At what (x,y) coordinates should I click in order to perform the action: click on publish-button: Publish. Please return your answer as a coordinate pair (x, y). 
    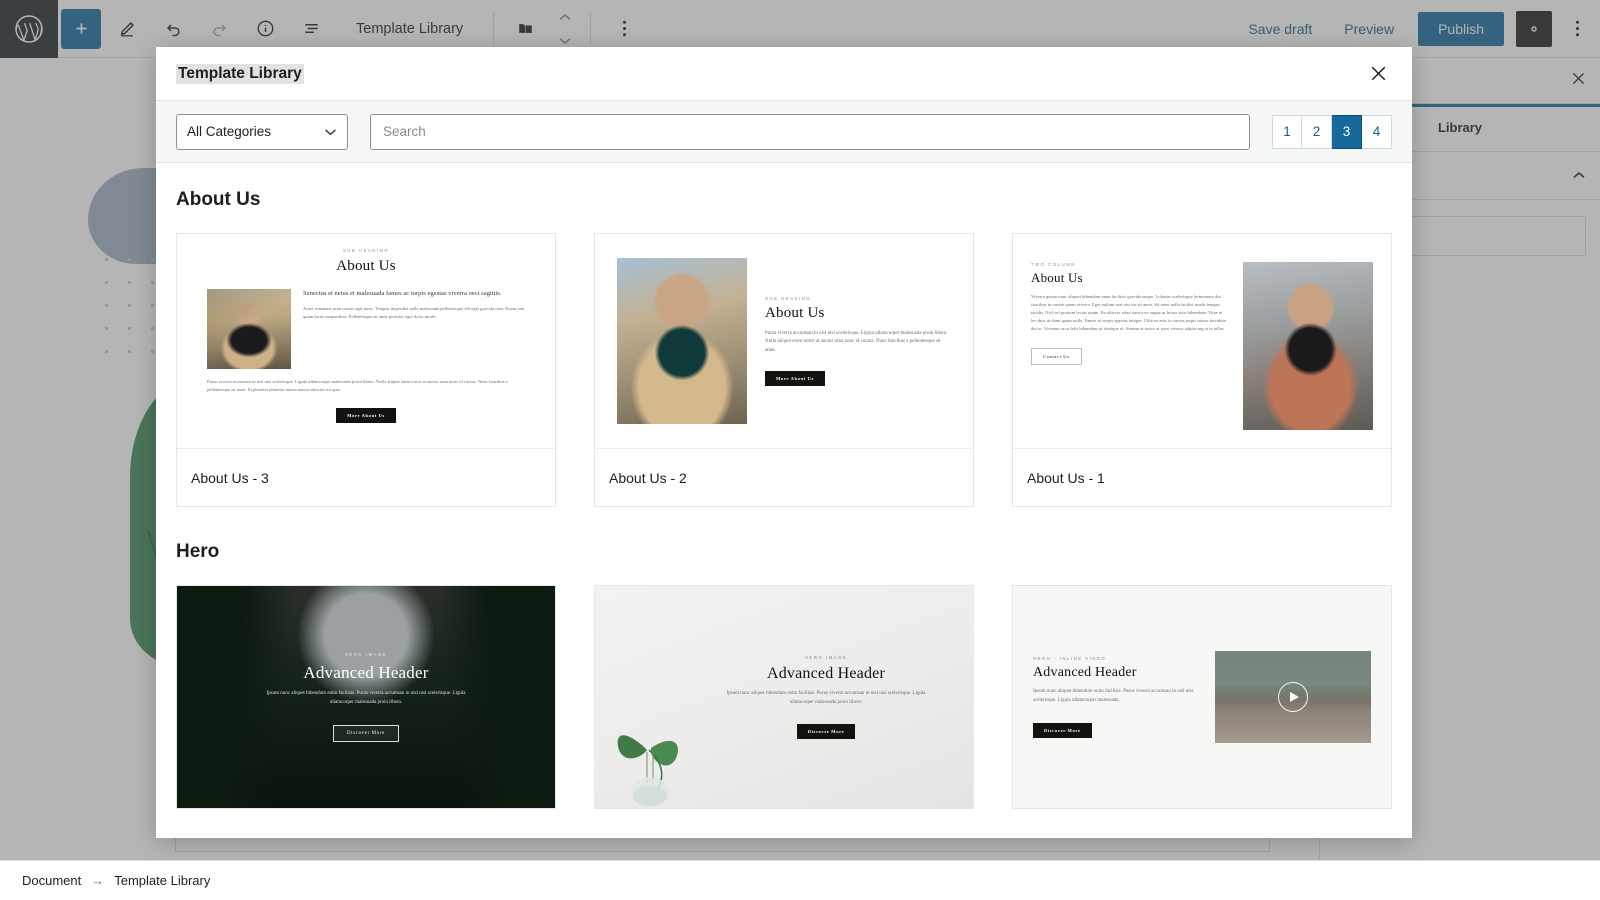
    Looking at the image, I should click on (1461, 28).